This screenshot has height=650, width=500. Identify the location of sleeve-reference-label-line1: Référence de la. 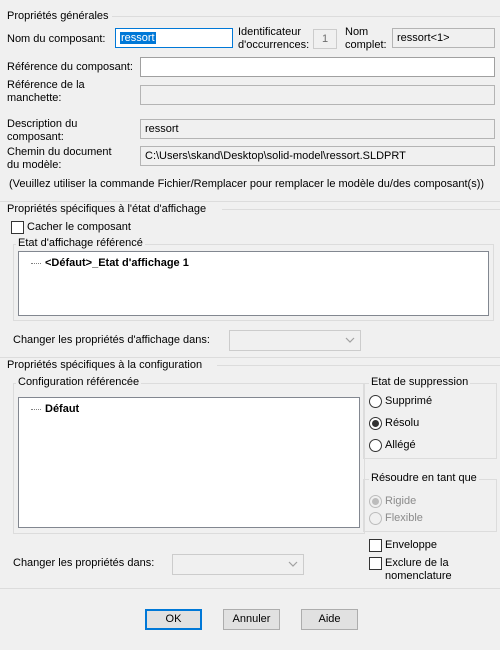
(46, 85).